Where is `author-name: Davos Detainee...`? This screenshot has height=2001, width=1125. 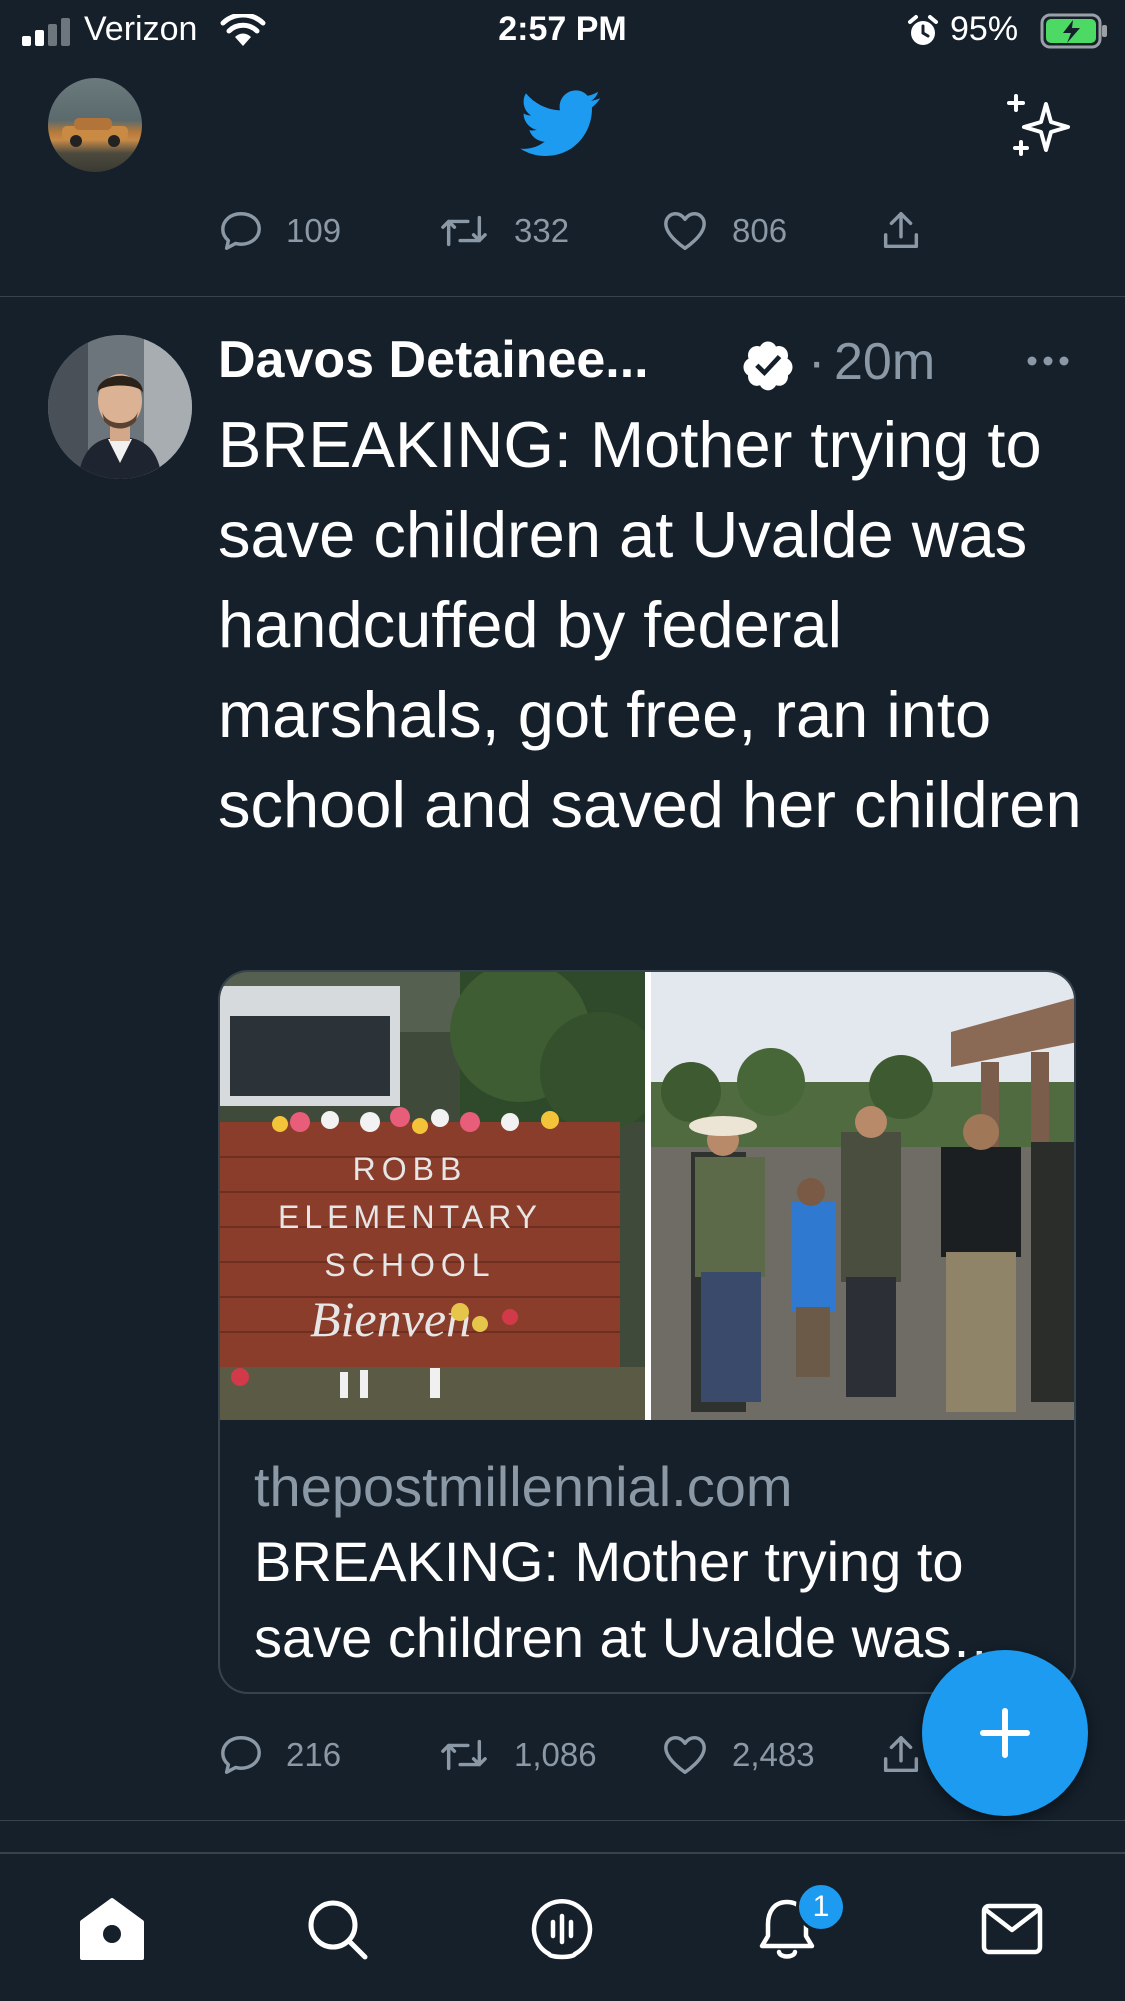
author-name: Davos Detainee... is located at coordinates (433, 360).